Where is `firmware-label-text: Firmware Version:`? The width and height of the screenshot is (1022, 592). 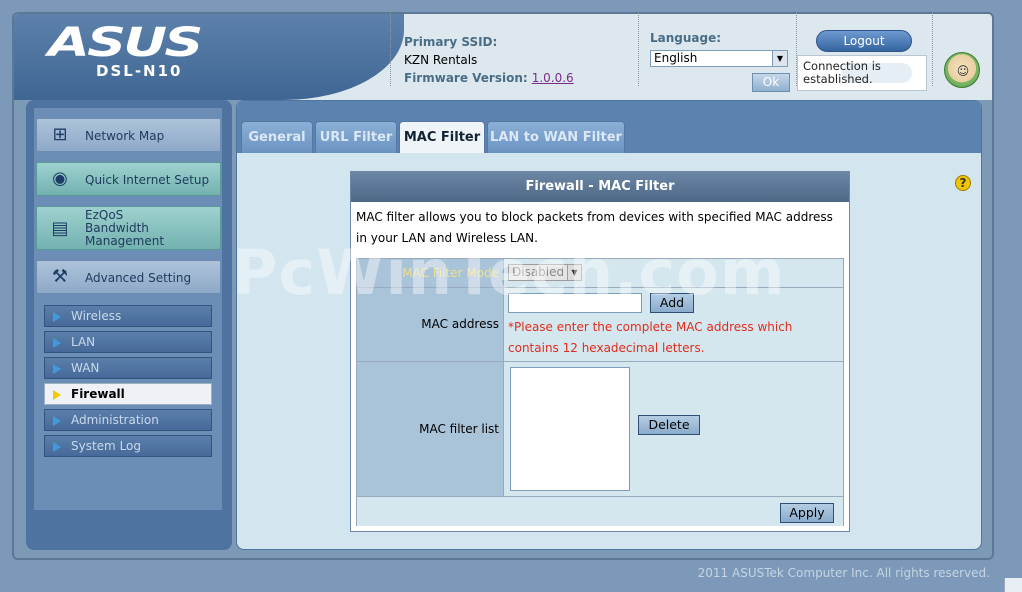
firmware-label-text: Firmware Version: is located at coordinates (466, 78).